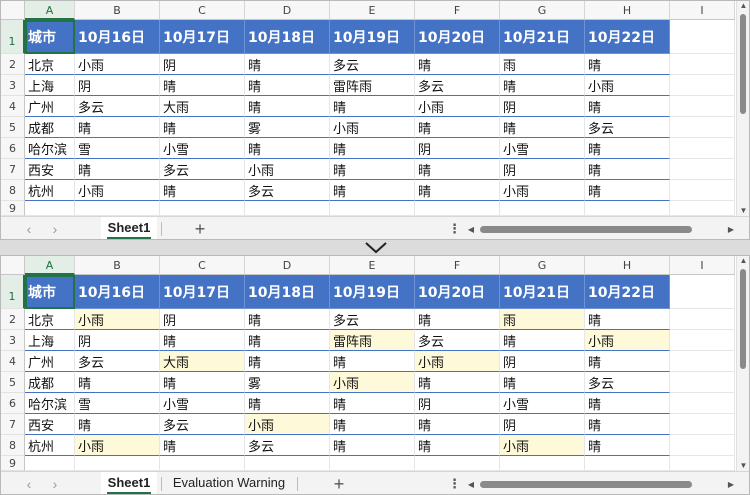 The height and width of the screenshot is (495, 750). What do you see at coordinates (743, 211) in the screenshot?
I see `scroll-down-icon: ▼` at bounding box center [743, 211].